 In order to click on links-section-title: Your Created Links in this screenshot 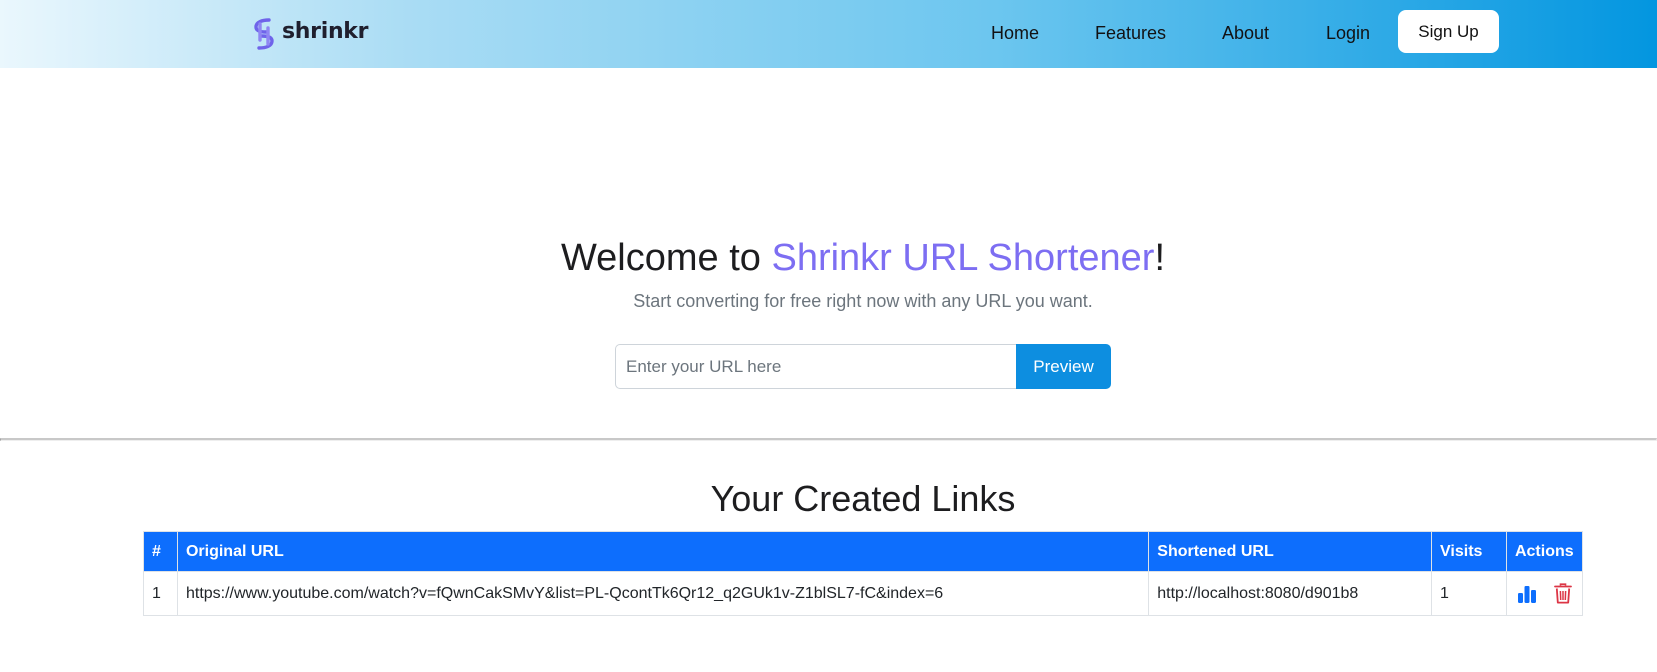, I will do `click(863, 498)`.